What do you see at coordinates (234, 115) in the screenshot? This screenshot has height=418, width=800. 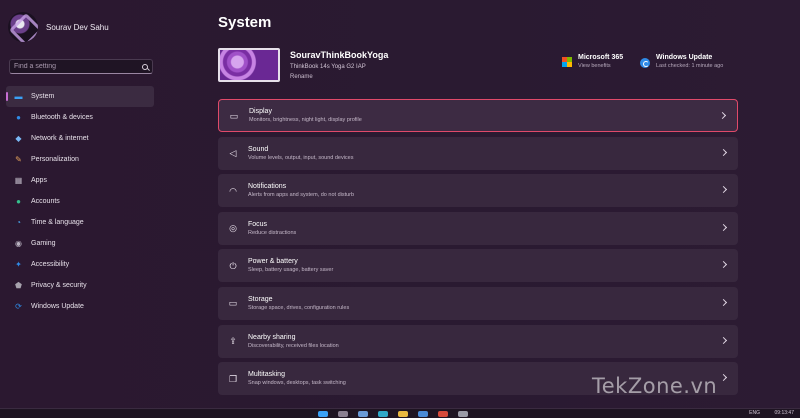 I see `display-icon: ▭` at bounding box center [234, 115].